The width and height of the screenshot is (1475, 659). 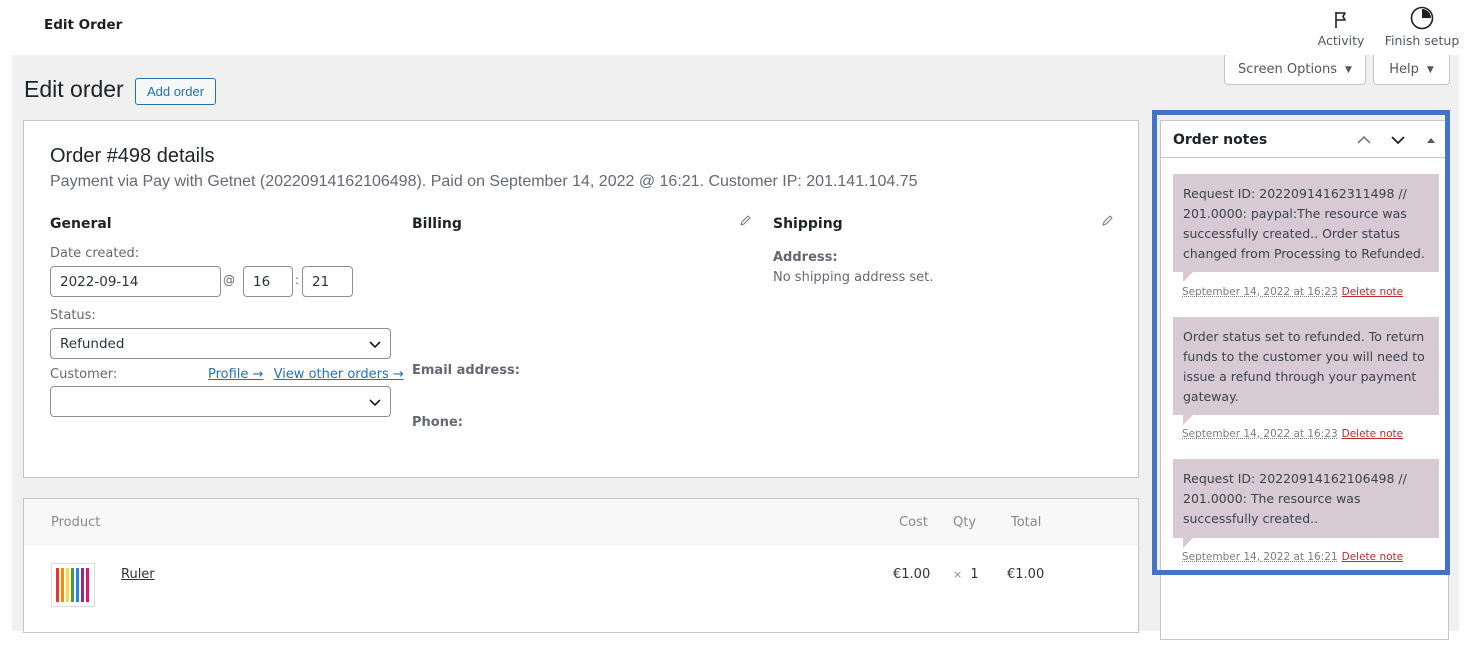 I want to click on status-select: Refunded, so click(x=220, y=343).